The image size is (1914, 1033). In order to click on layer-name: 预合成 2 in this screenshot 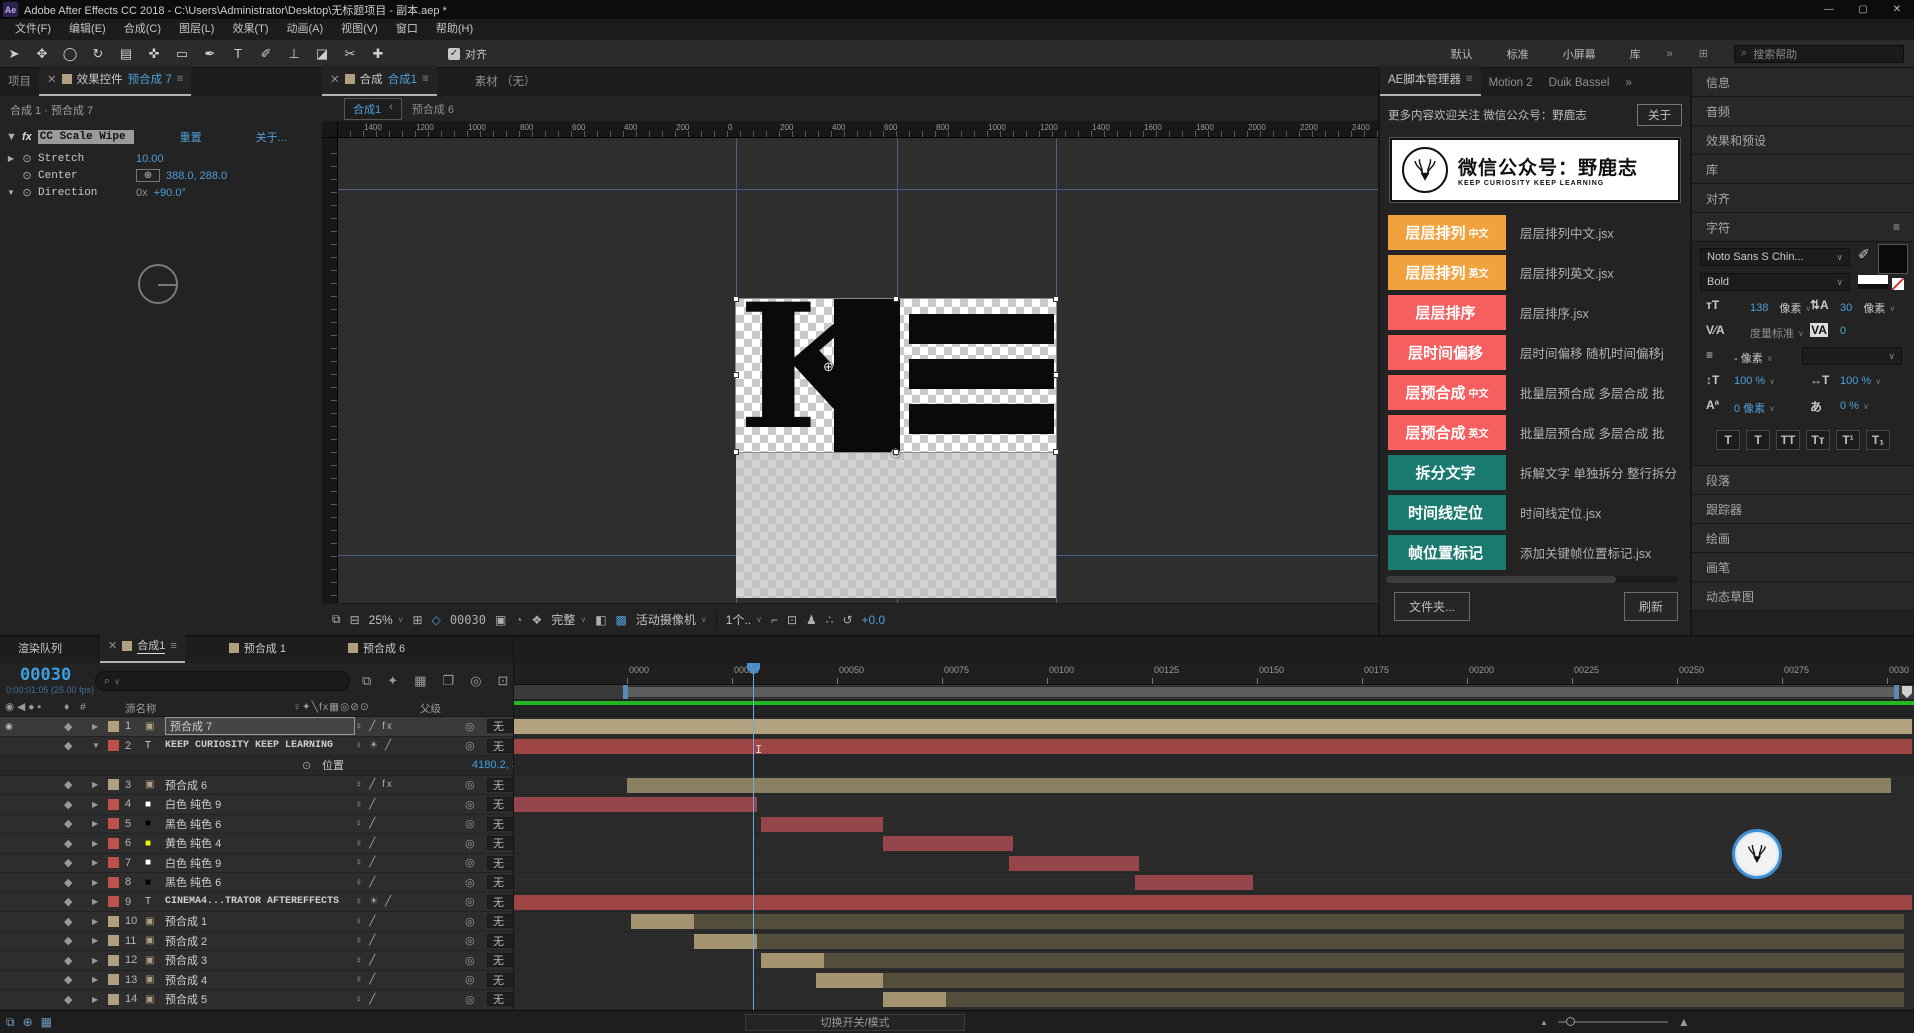, I will do `click(260, 941)`.